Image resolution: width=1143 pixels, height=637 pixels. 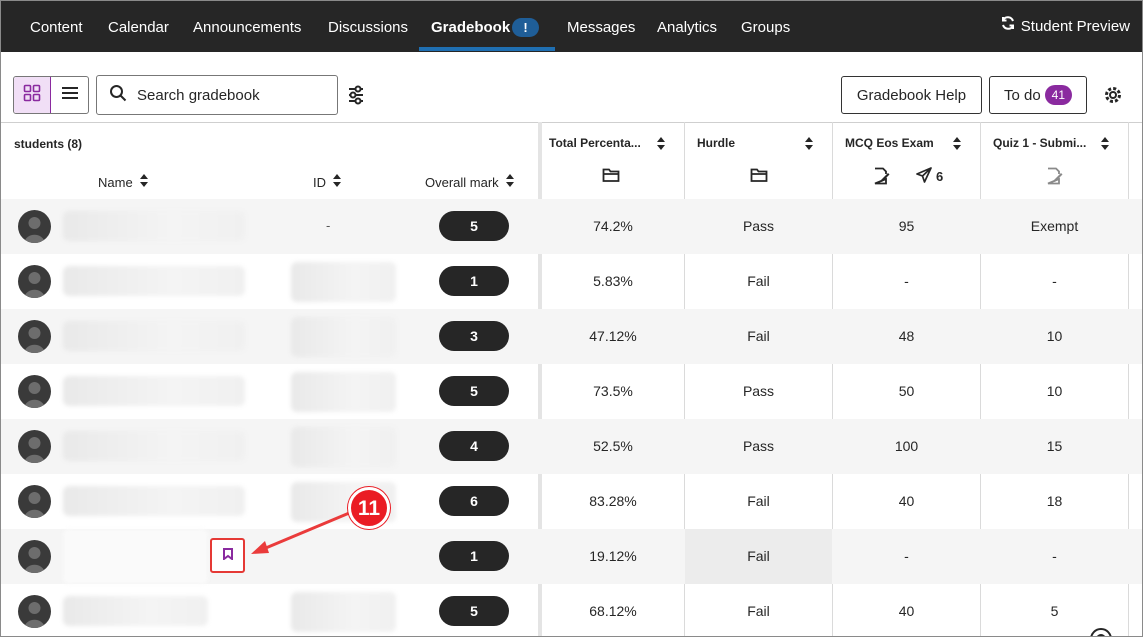 I want to click on overall-mark-sort-header: Overall mark, so click(x=470, y=182).